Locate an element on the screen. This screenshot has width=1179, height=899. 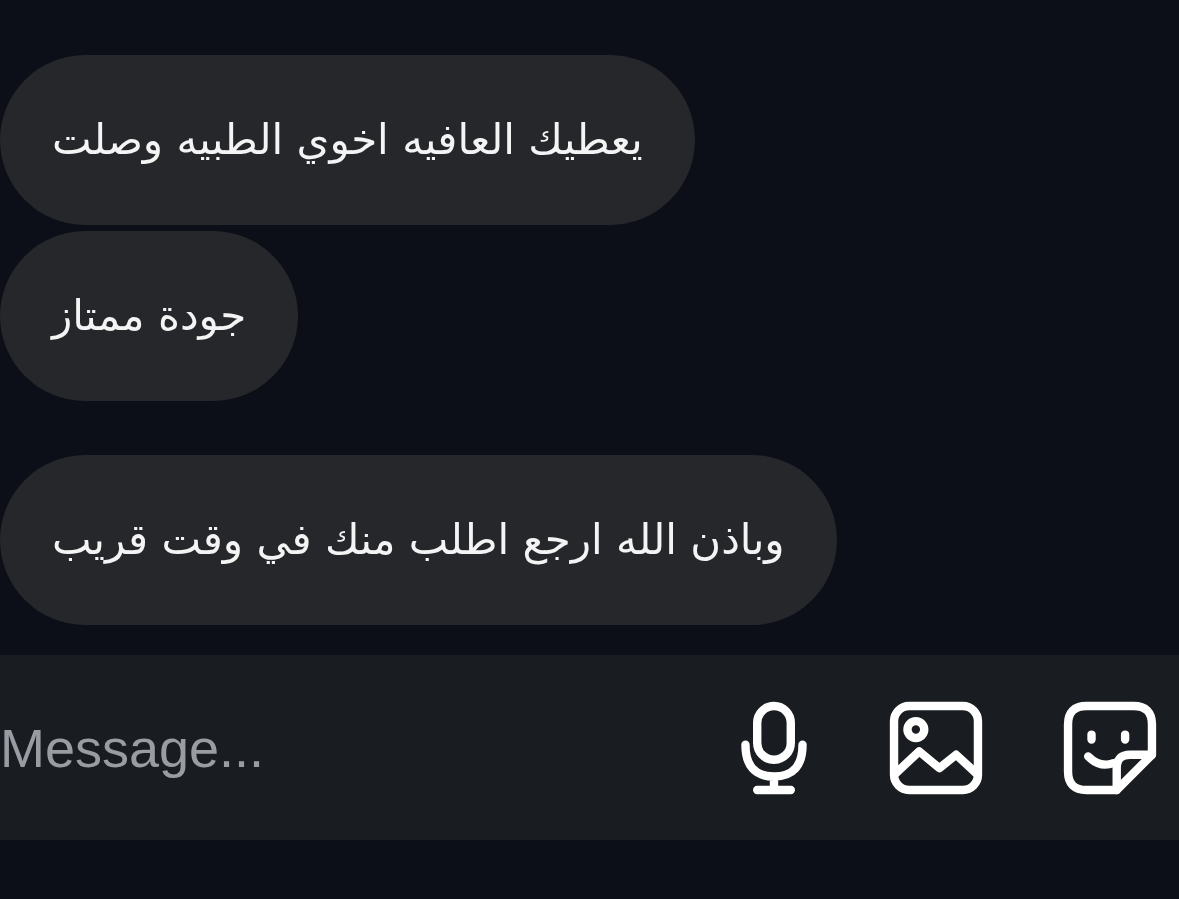
microphone-icon is located at coordinates (774, 747).